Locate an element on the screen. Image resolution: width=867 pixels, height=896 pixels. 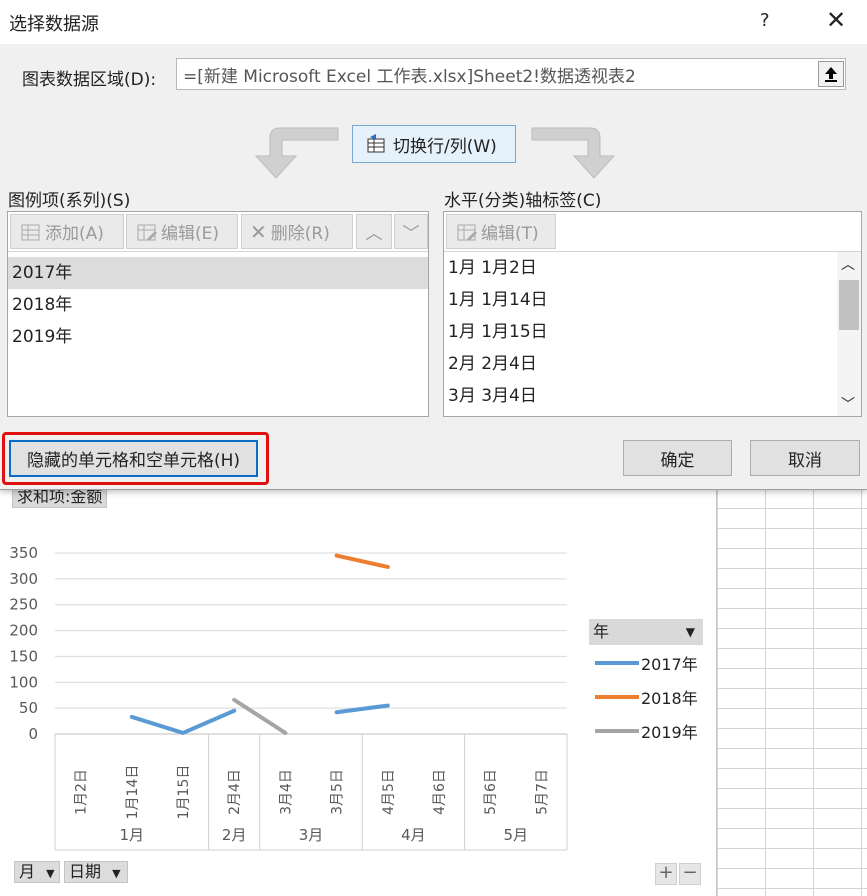
x-tick-label: 5月6日 is located at coordinates (491, 792).